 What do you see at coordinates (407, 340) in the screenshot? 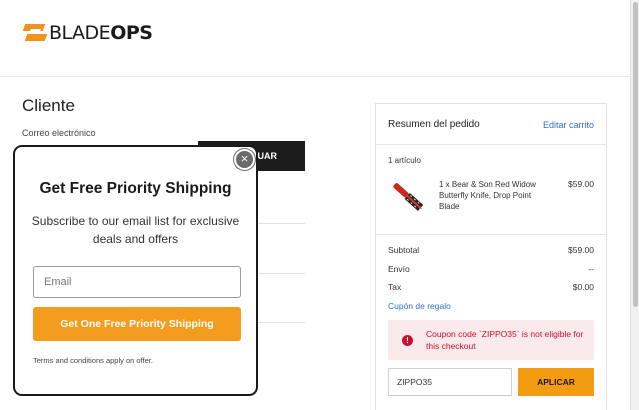
I see `error-icon: !` at bounding box center [407, 340].